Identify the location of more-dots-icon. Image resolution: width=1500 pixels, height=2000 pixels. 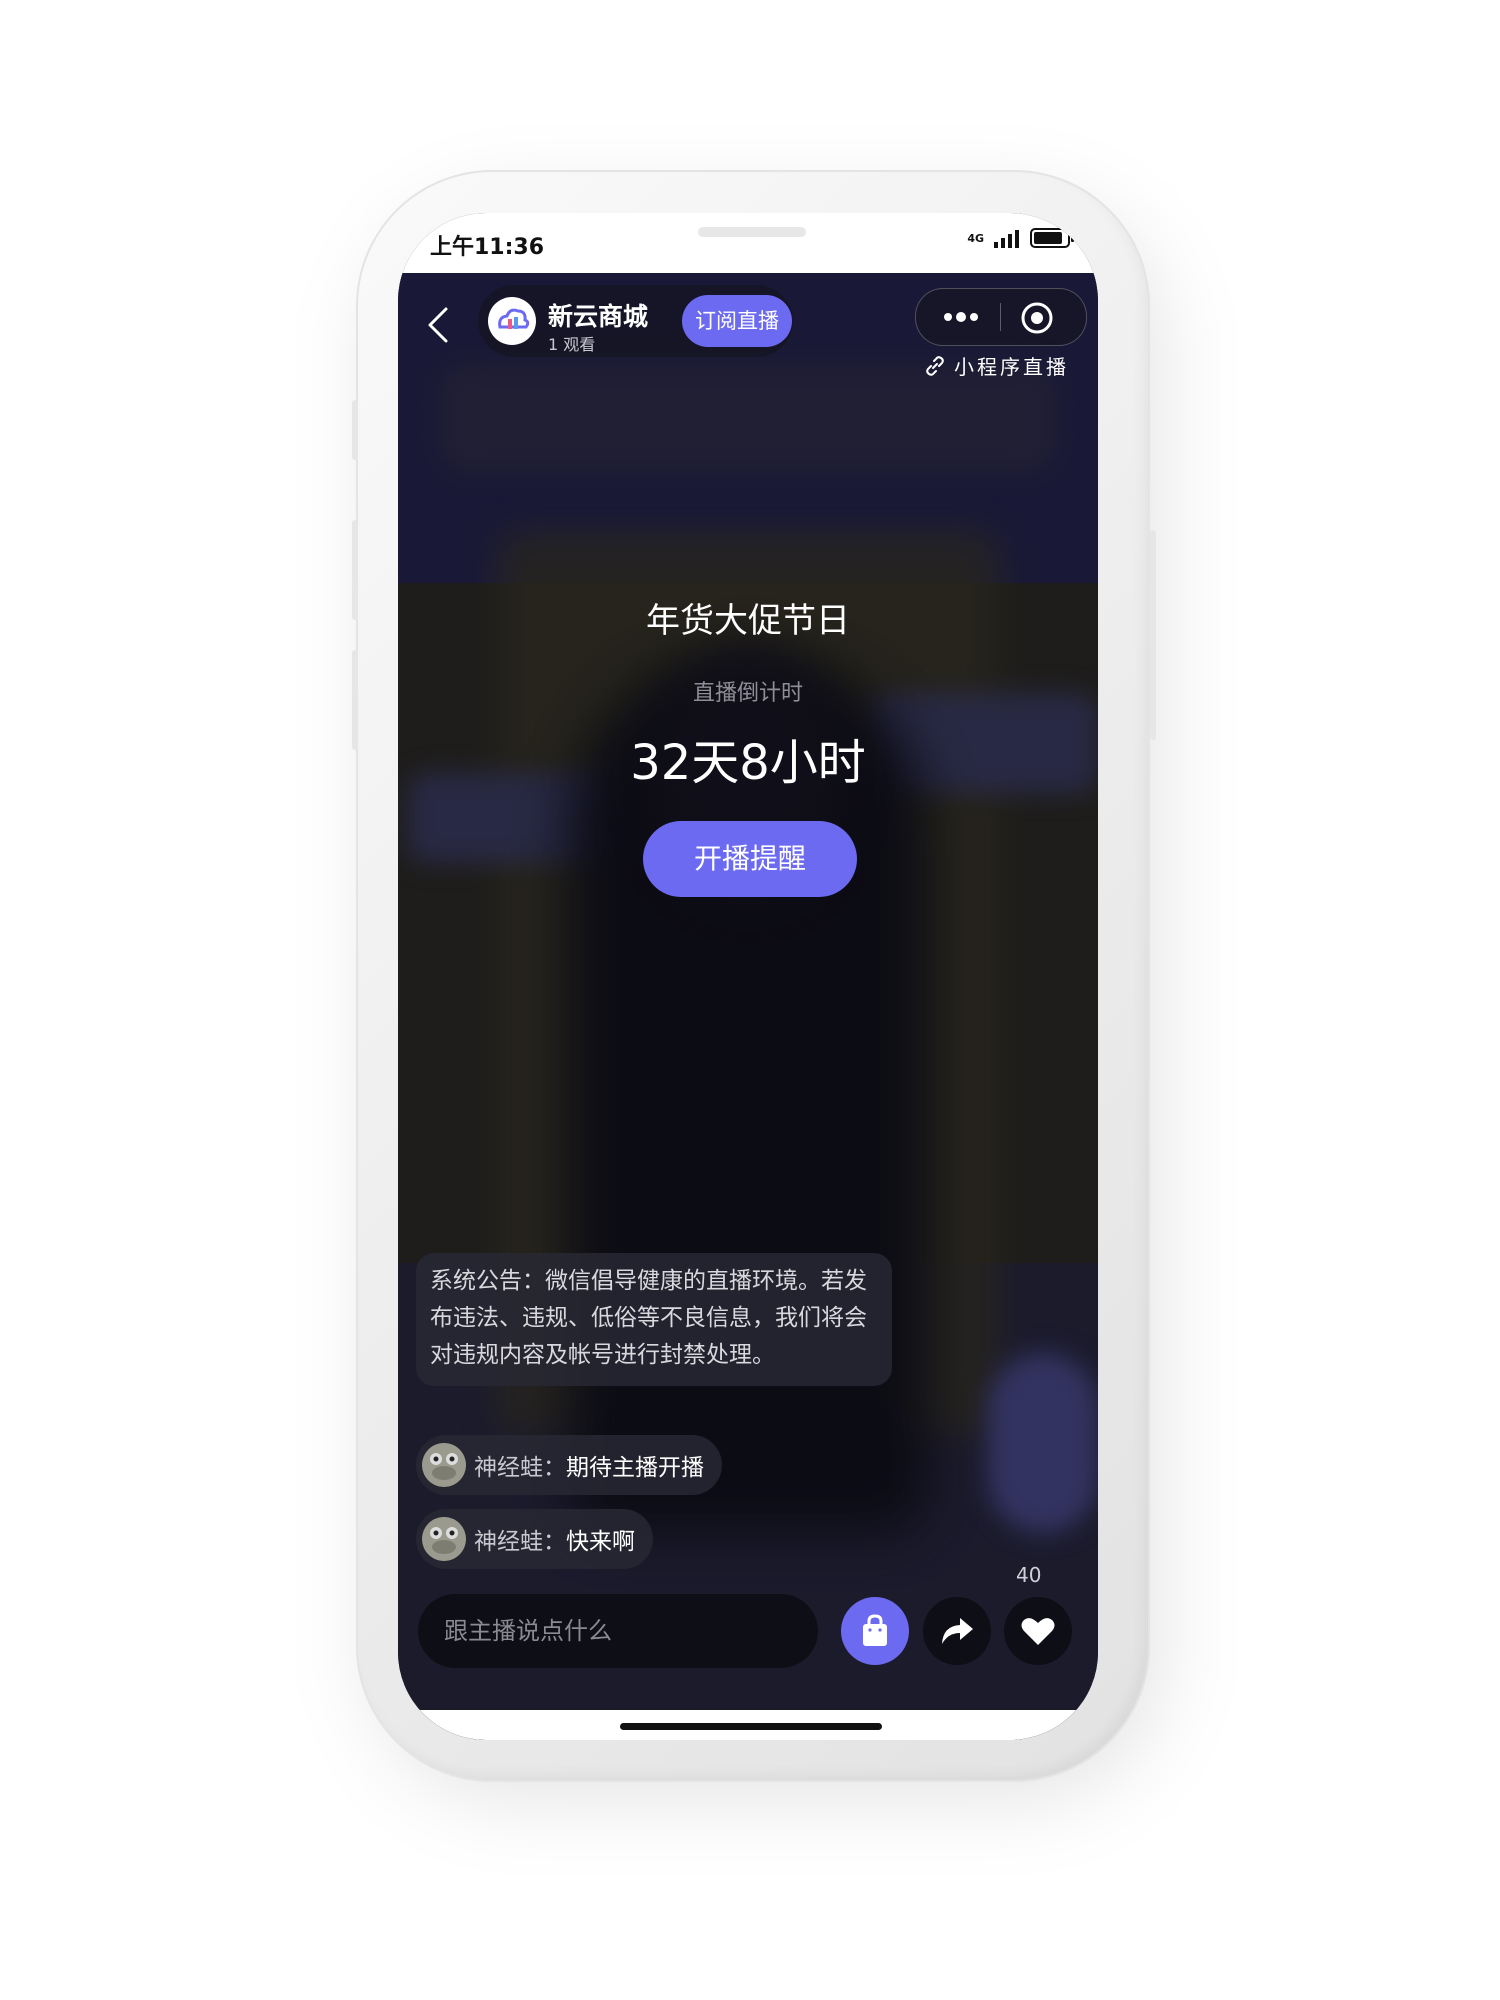
(961, 317).